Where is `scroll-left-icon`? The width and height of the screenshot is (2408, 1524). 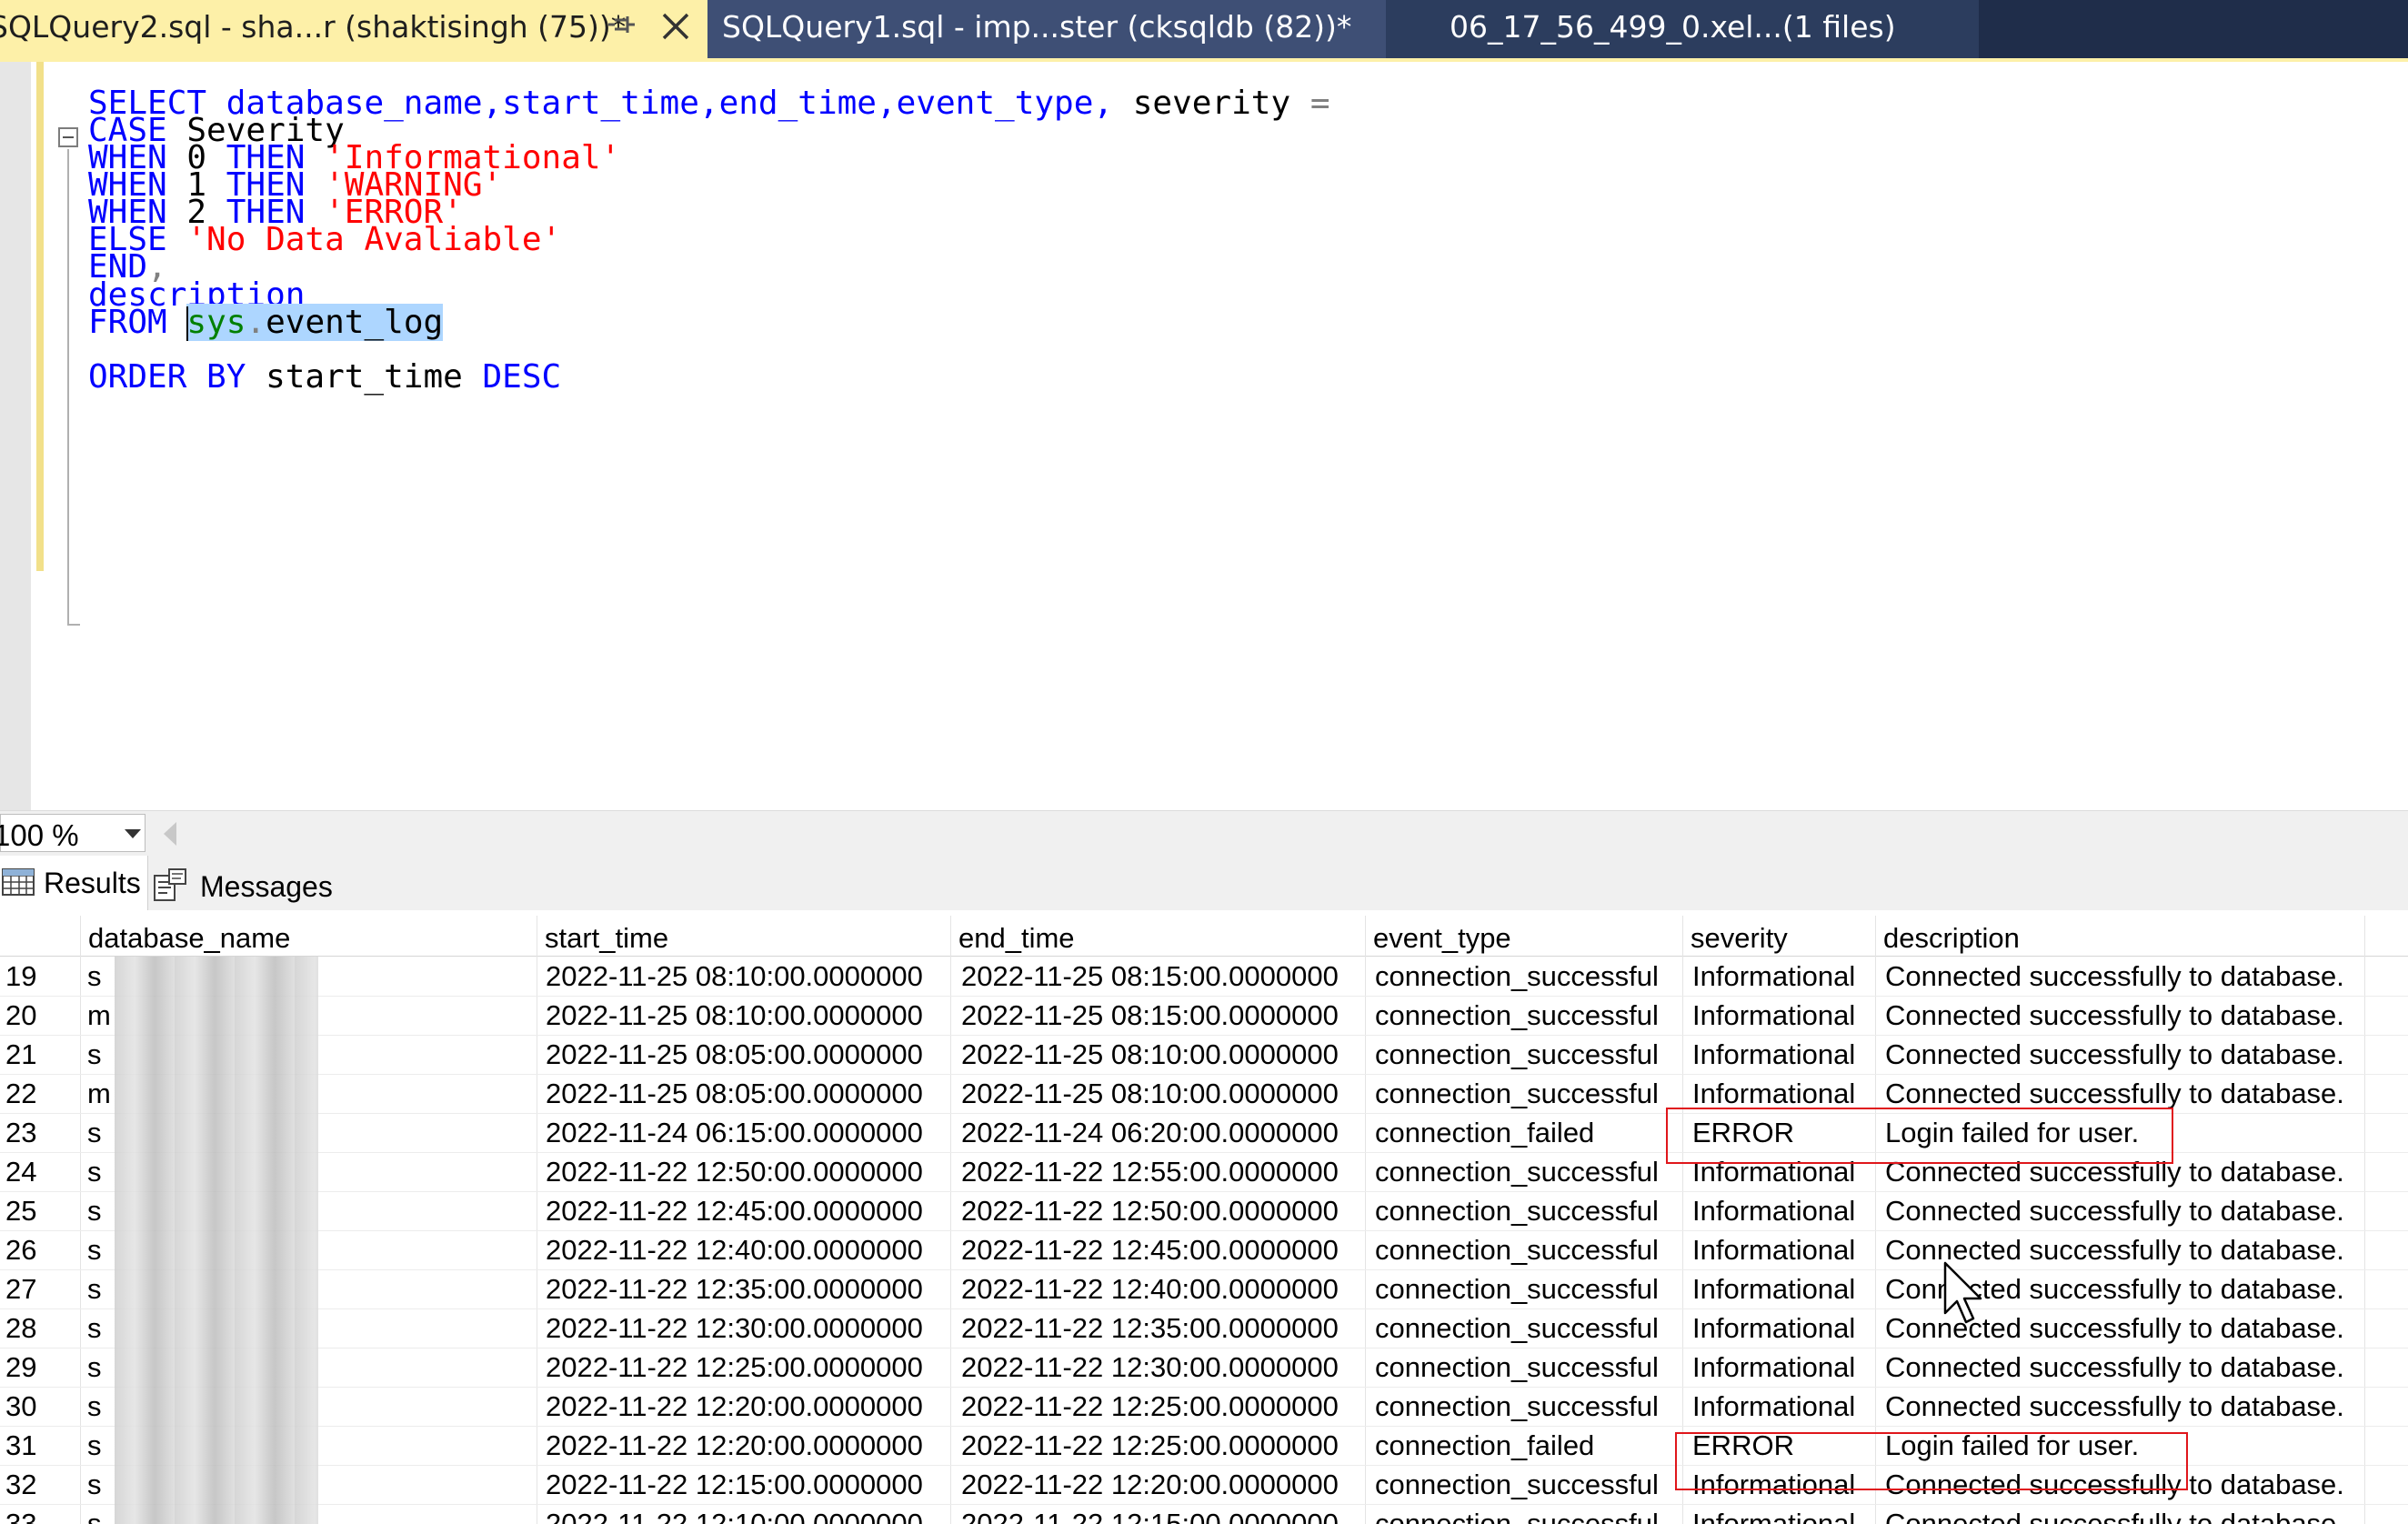 scroll-left-icon is located at coordinates (170, 834).